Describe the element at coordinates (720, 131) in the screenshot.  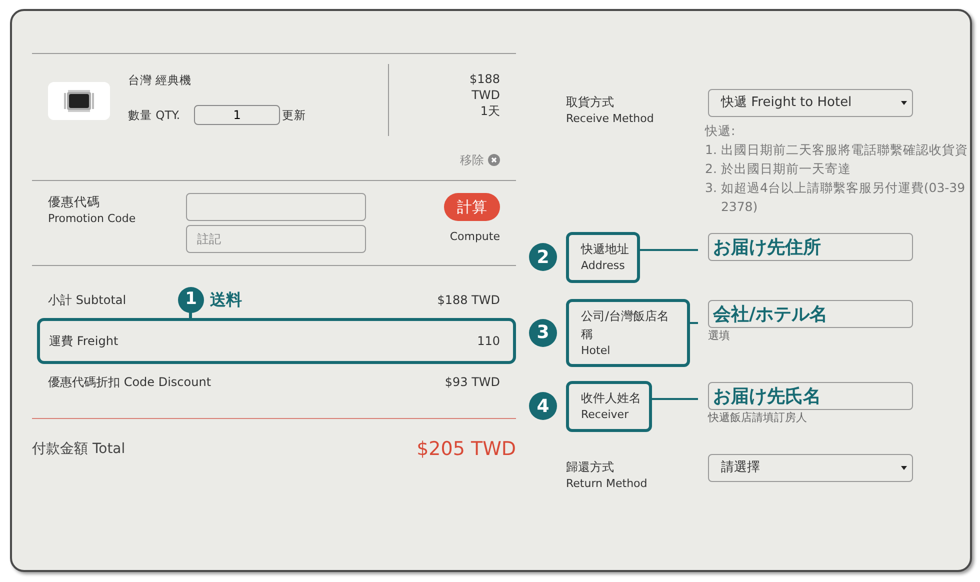
I see `note-title: 快遞:` at that location.